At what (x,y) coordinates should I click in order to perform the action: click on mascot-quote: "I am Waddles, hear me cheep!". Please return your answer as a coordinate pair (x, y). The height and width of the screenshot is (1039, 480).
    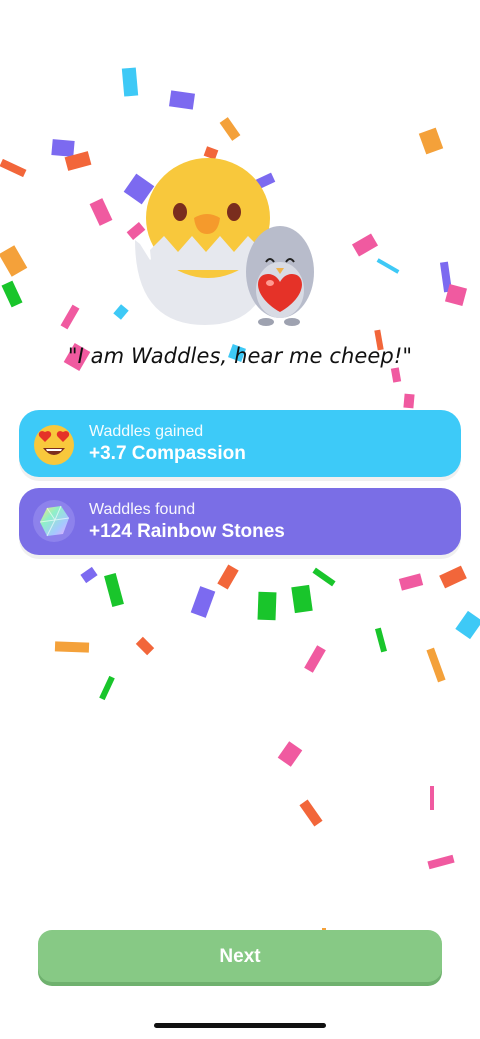
    Looking at the image, I should click on (240, 356).